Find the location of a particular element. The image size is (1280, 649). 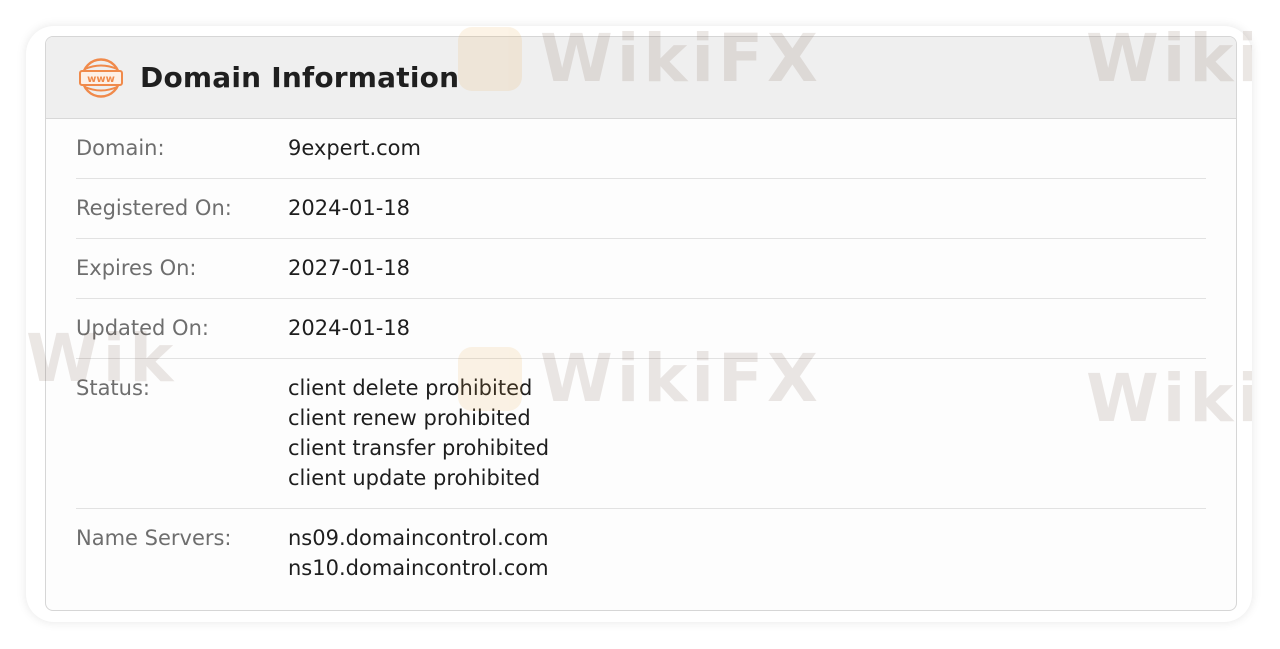

row-label: Name Servers: is located at coordinates (154, 538).